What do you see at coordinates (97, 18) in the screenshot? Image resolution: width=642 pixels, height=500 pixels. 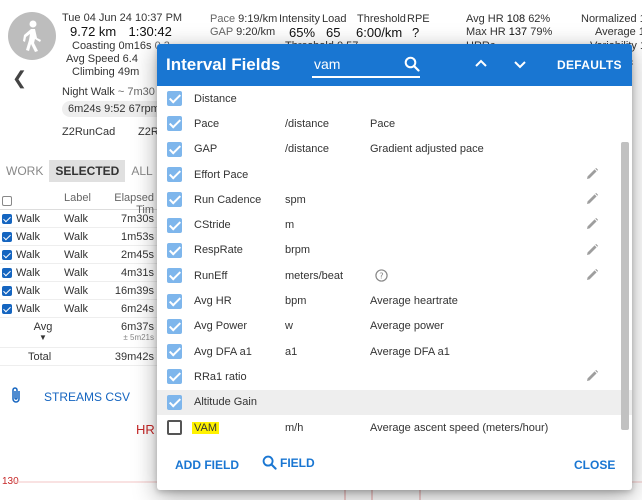 I see `activity-date: Tue 04 Jun 24` at bounding box center [97, 18].